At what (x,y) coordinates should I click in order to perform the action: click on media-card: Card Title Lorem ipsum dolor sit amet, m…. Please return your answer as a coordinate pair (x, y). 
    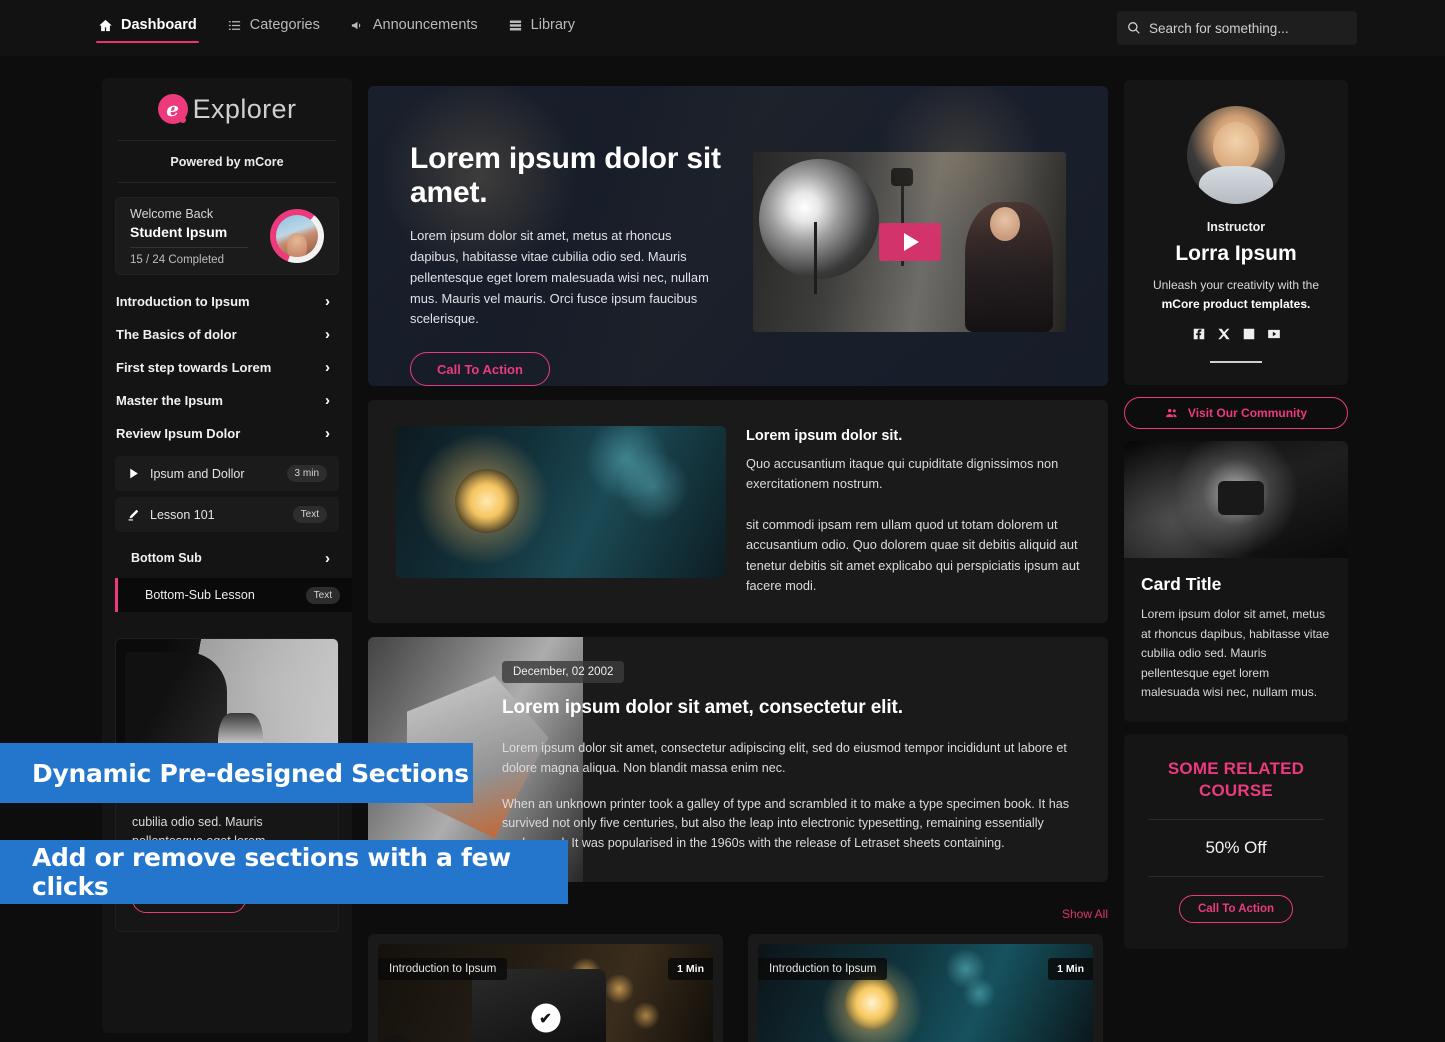
    Looking at the image, I should click on (1236, 582).